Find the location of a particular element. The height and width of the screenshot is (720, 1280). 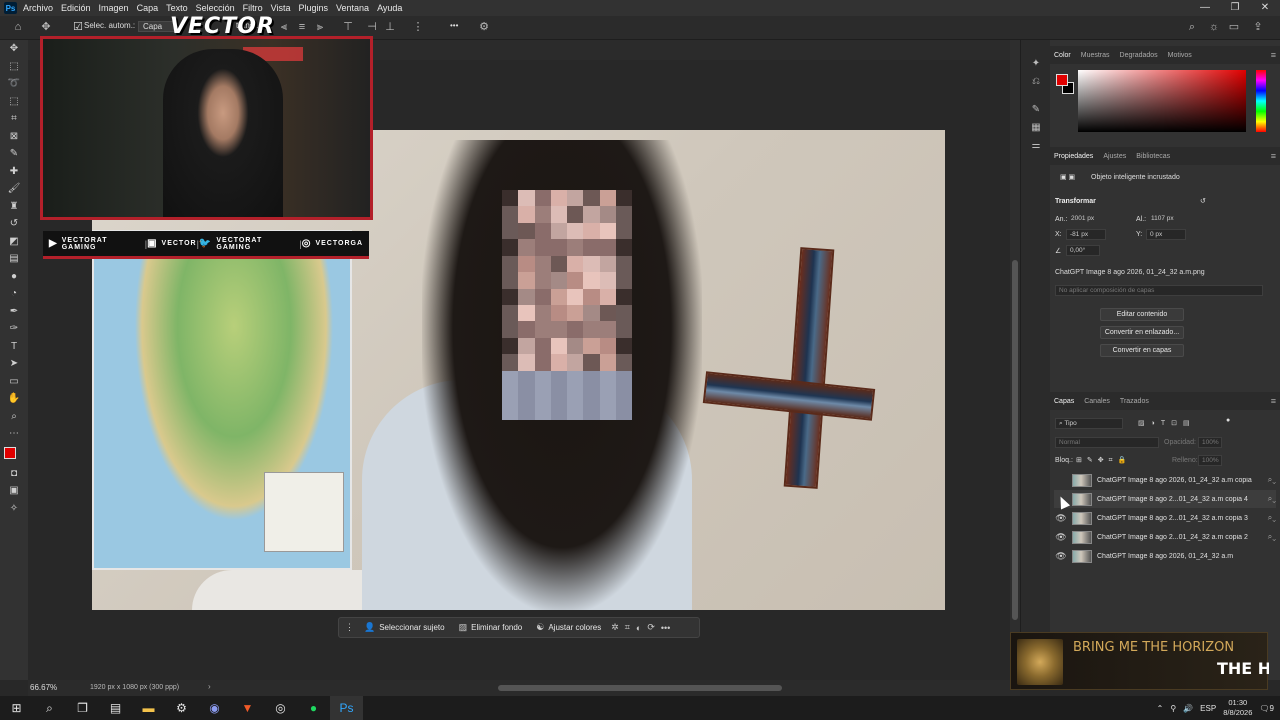

width-field: 2001 px is located at coordinates (1088, 219).